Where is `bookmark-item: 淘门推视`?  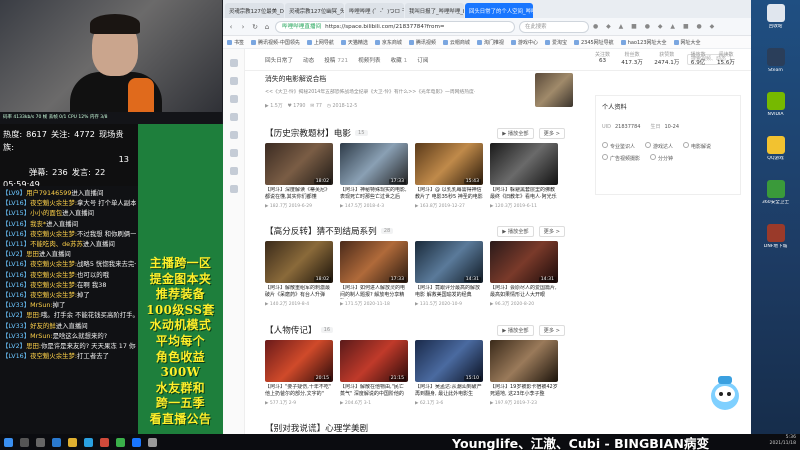
bookmark-item: 淘门推视 is located at coordinates (490, 42).